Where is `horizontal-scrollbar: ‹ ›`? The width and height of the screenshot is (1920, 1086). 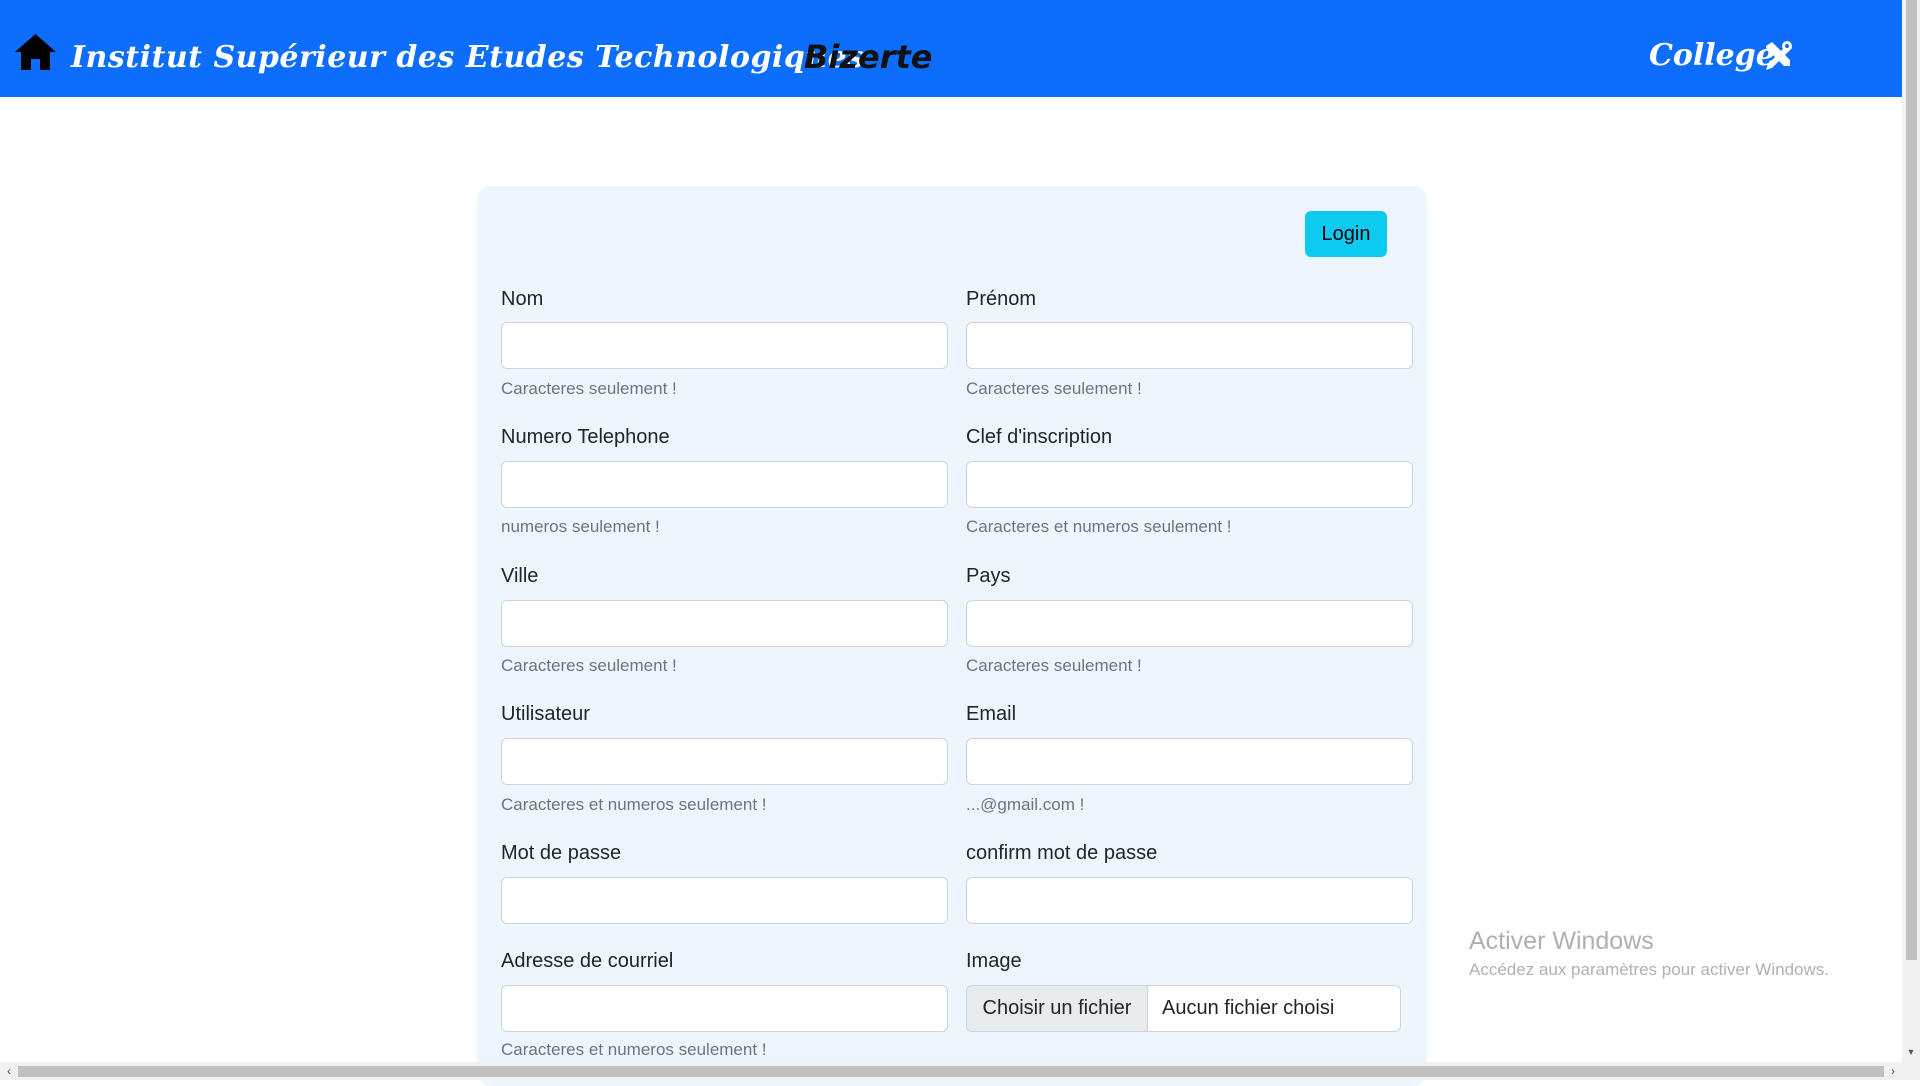 horizontal-scrollbar: ‹ › is located at coordinates (960, 1071).